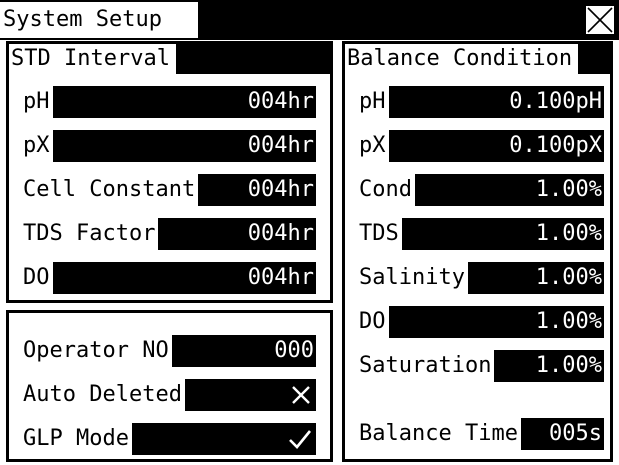 Image resolution: width=619 pixels, height=465 pixels. Describe the element at coordinates (374, 102) in the screenshot. I see `balance-row-label: pH` at that location.